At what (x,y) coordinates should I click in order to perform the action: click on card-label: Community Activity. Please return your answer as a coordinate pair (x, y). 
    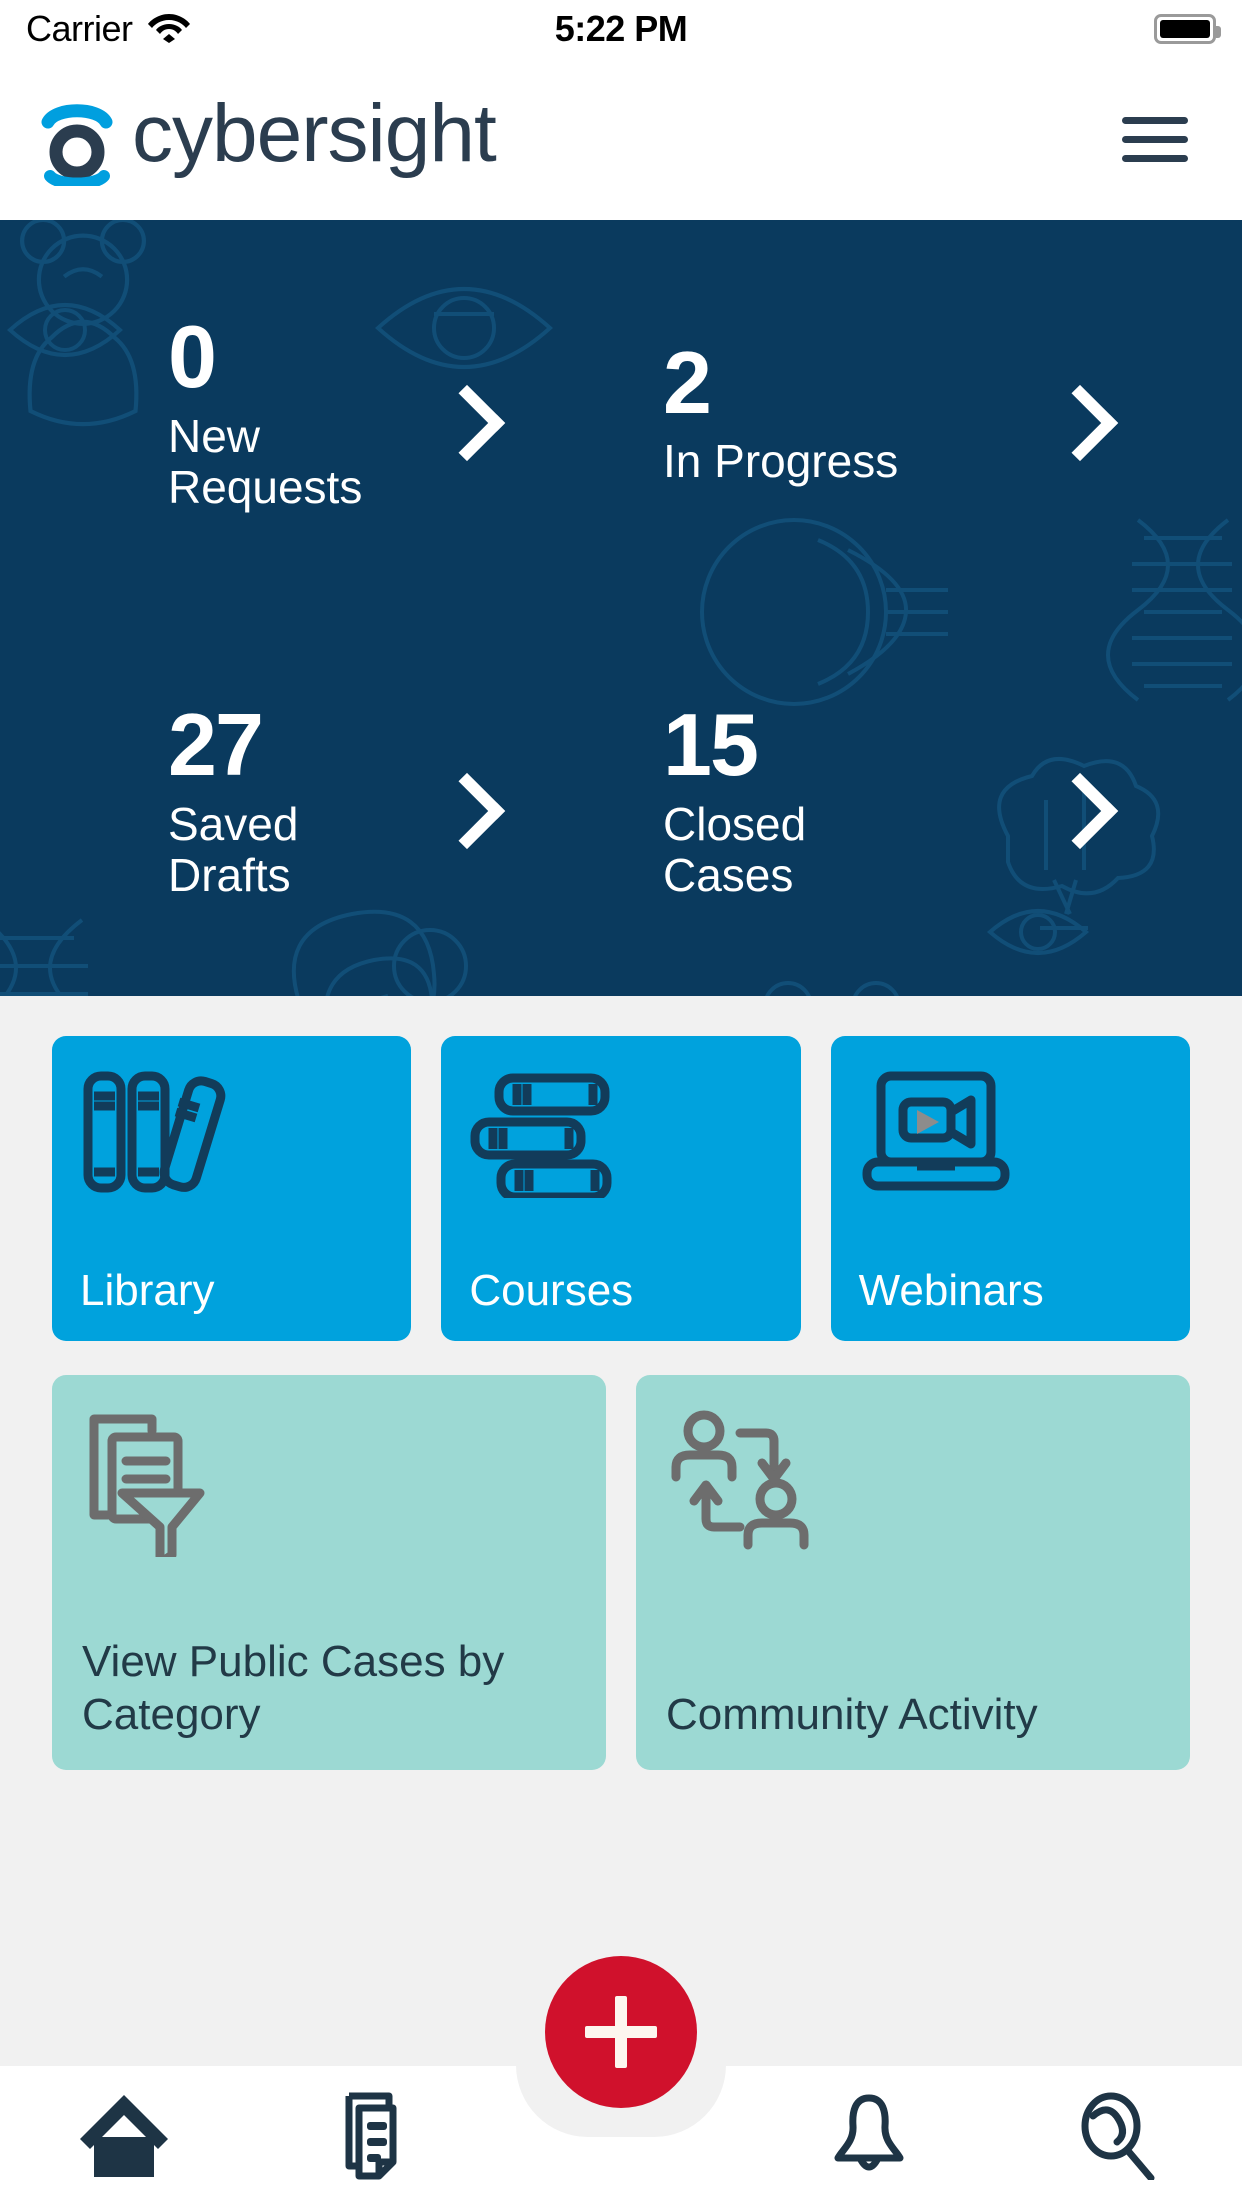
    Looking at the image, I should click on (852, 1715).